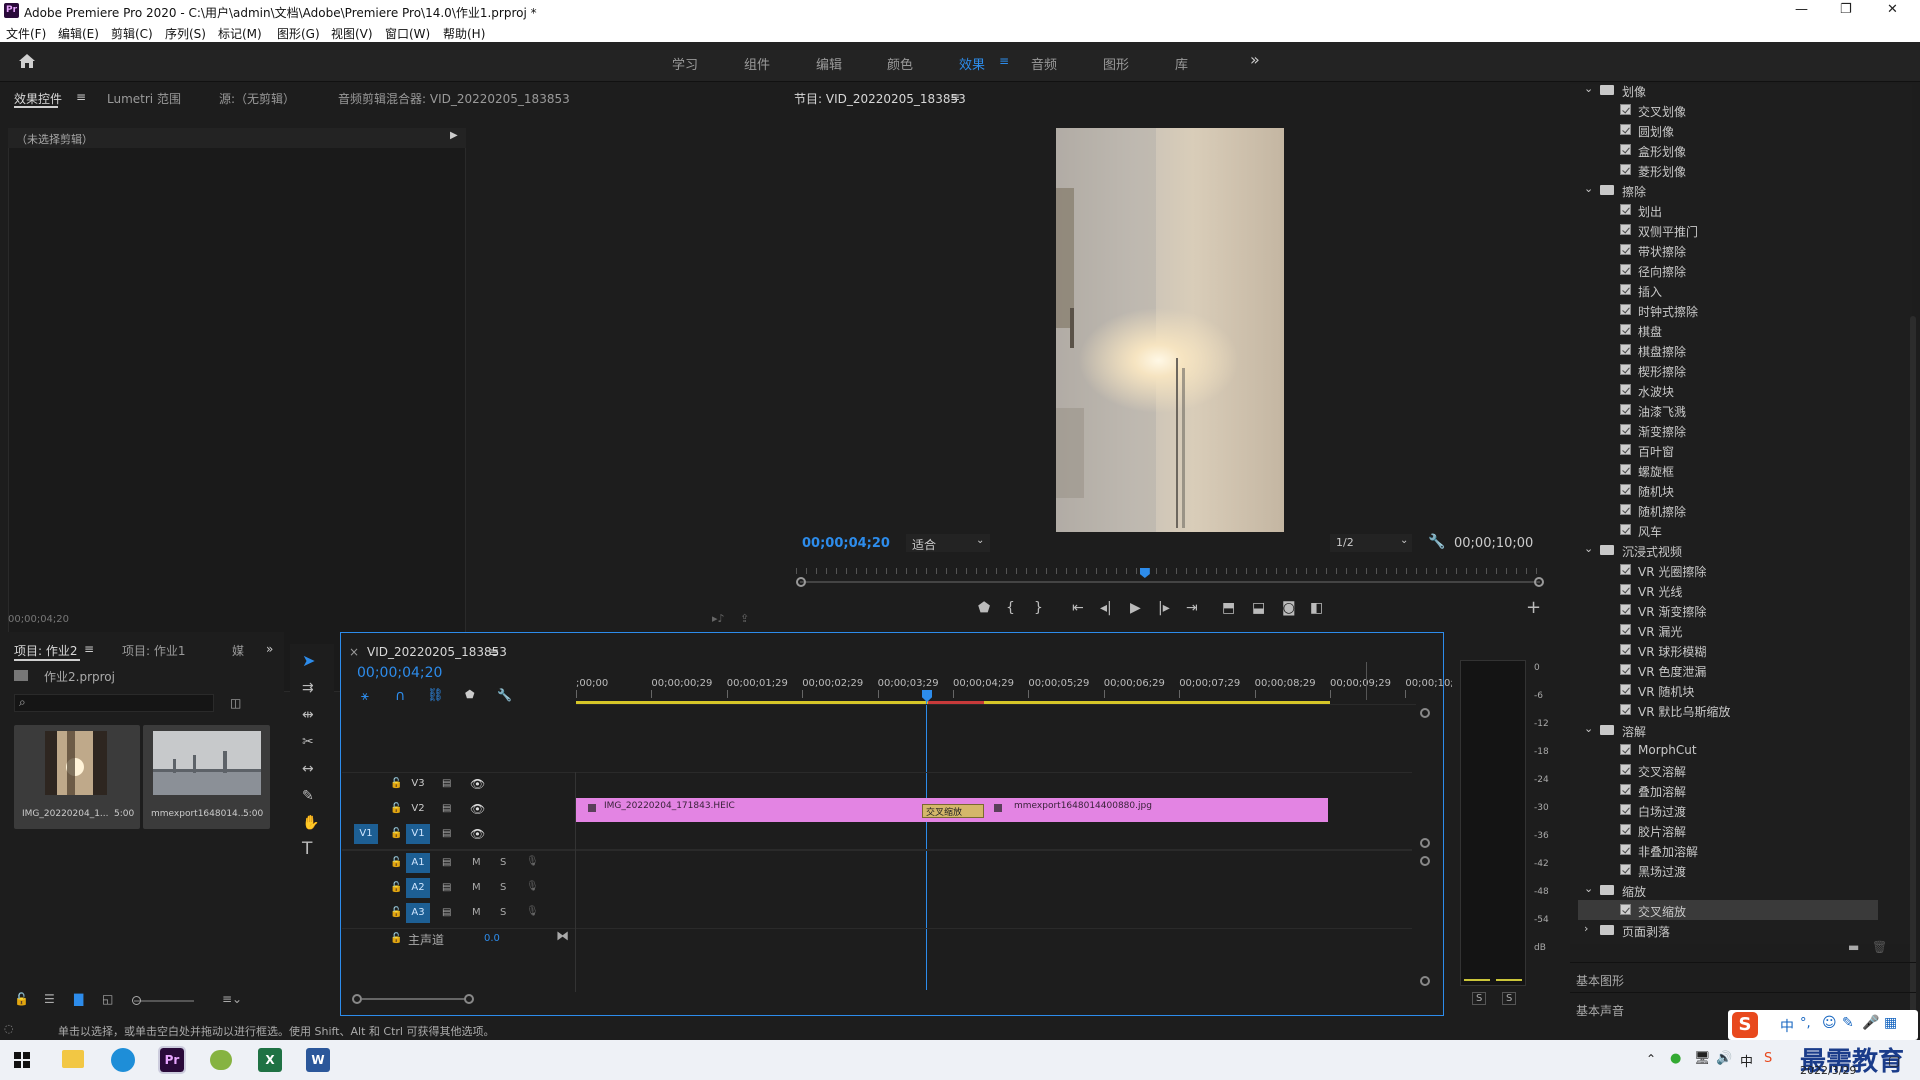  Describe the element at coordinates (114, 703) in the screenshot. I see `project-search-input: ⌕` at that location.